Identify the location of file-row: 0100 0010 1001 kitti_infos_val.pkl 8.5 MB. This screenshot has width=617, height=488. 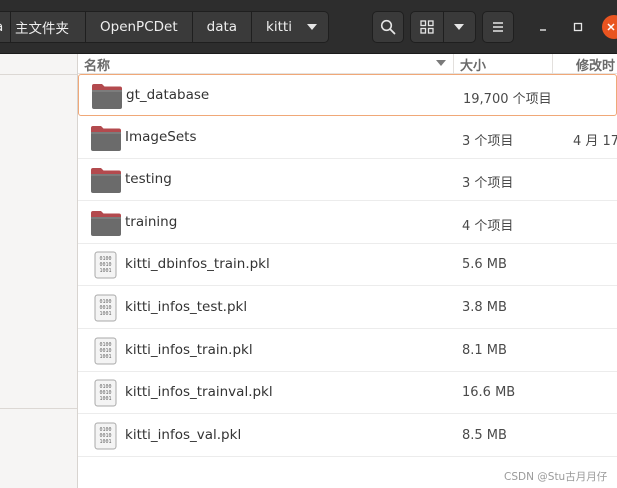
(347, 436).